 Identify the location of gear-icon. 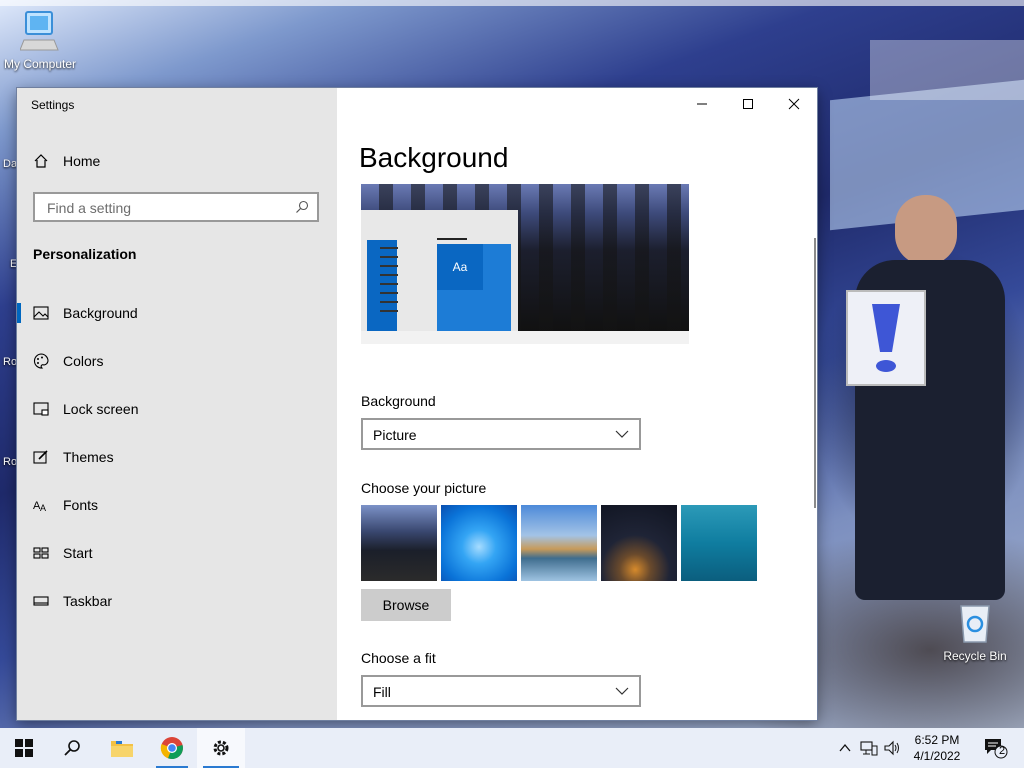
(221, 748).